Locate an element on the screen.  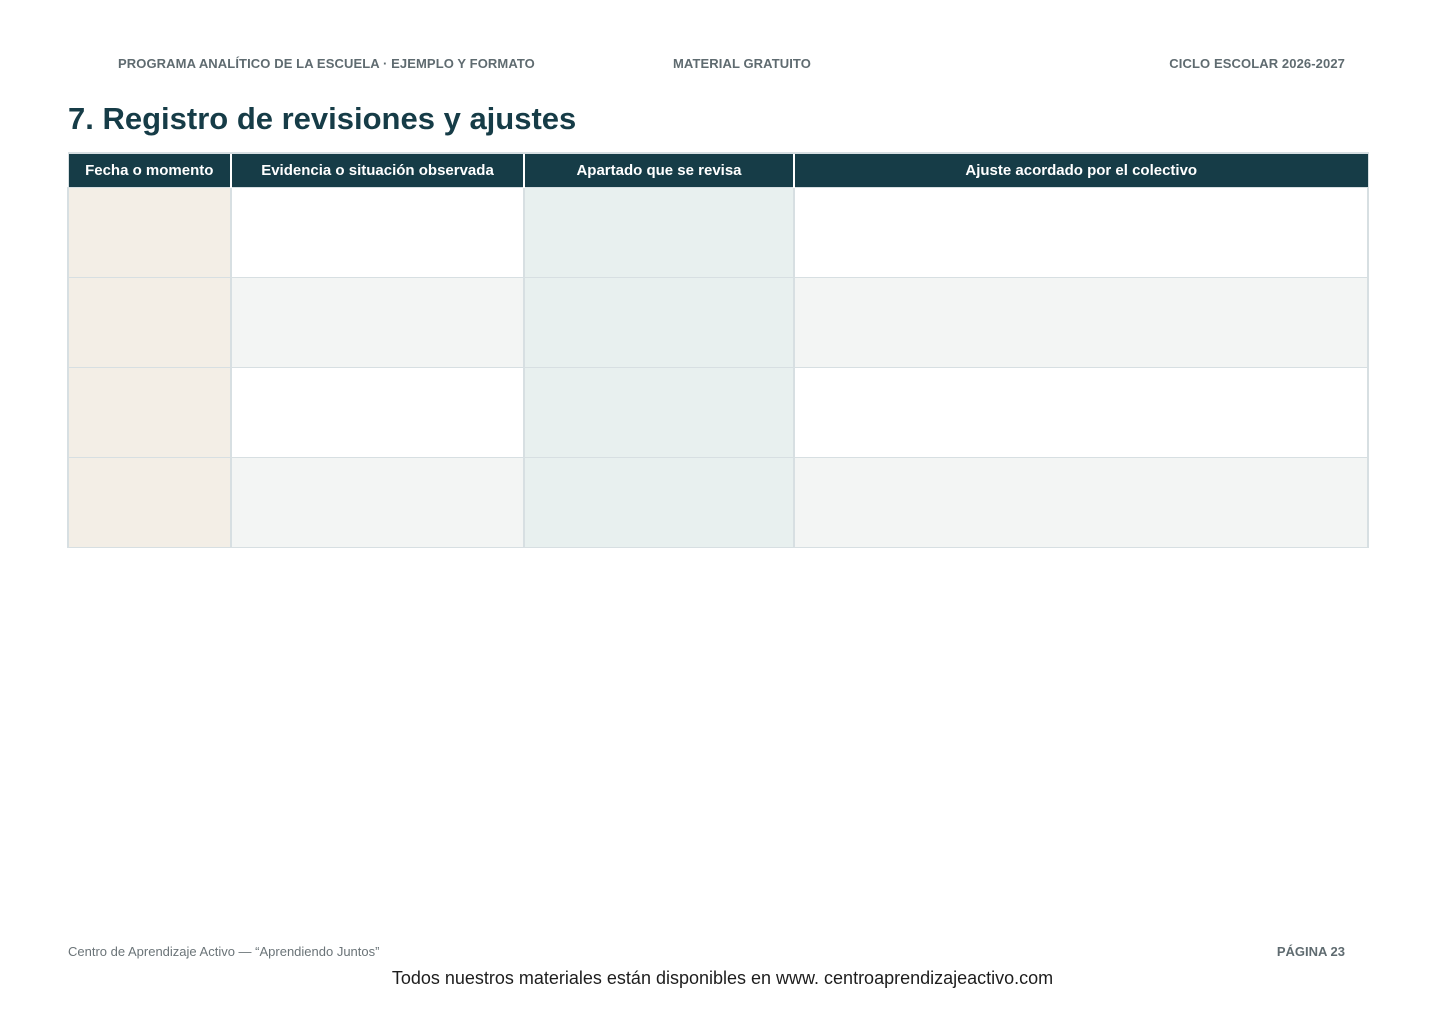
column-header-apartado: Apartado que se revisa is located at coordinates (659, 170).